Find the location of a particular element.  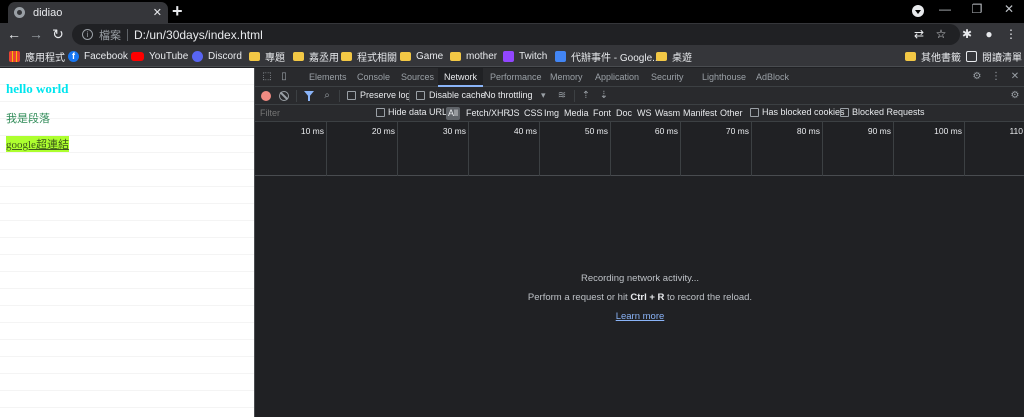

preserve-log-checkbox is located at coordinates (351, 95).